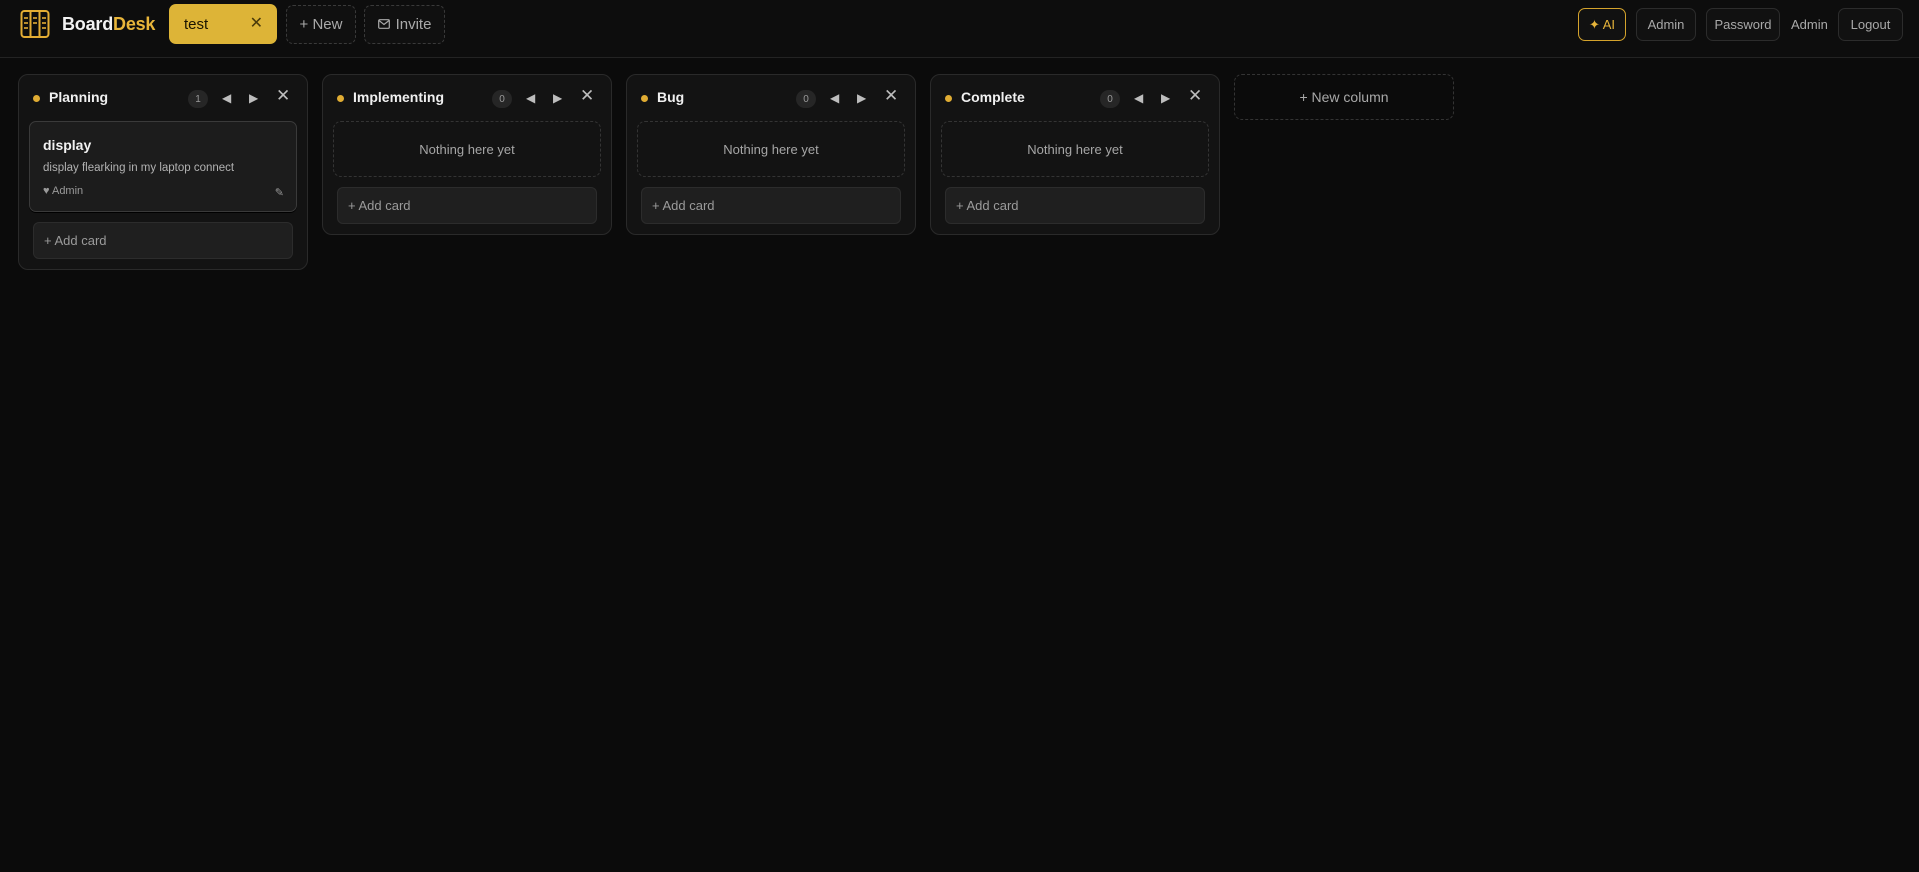  I want to click on current-user-name: Admin, so click(1809, 24).